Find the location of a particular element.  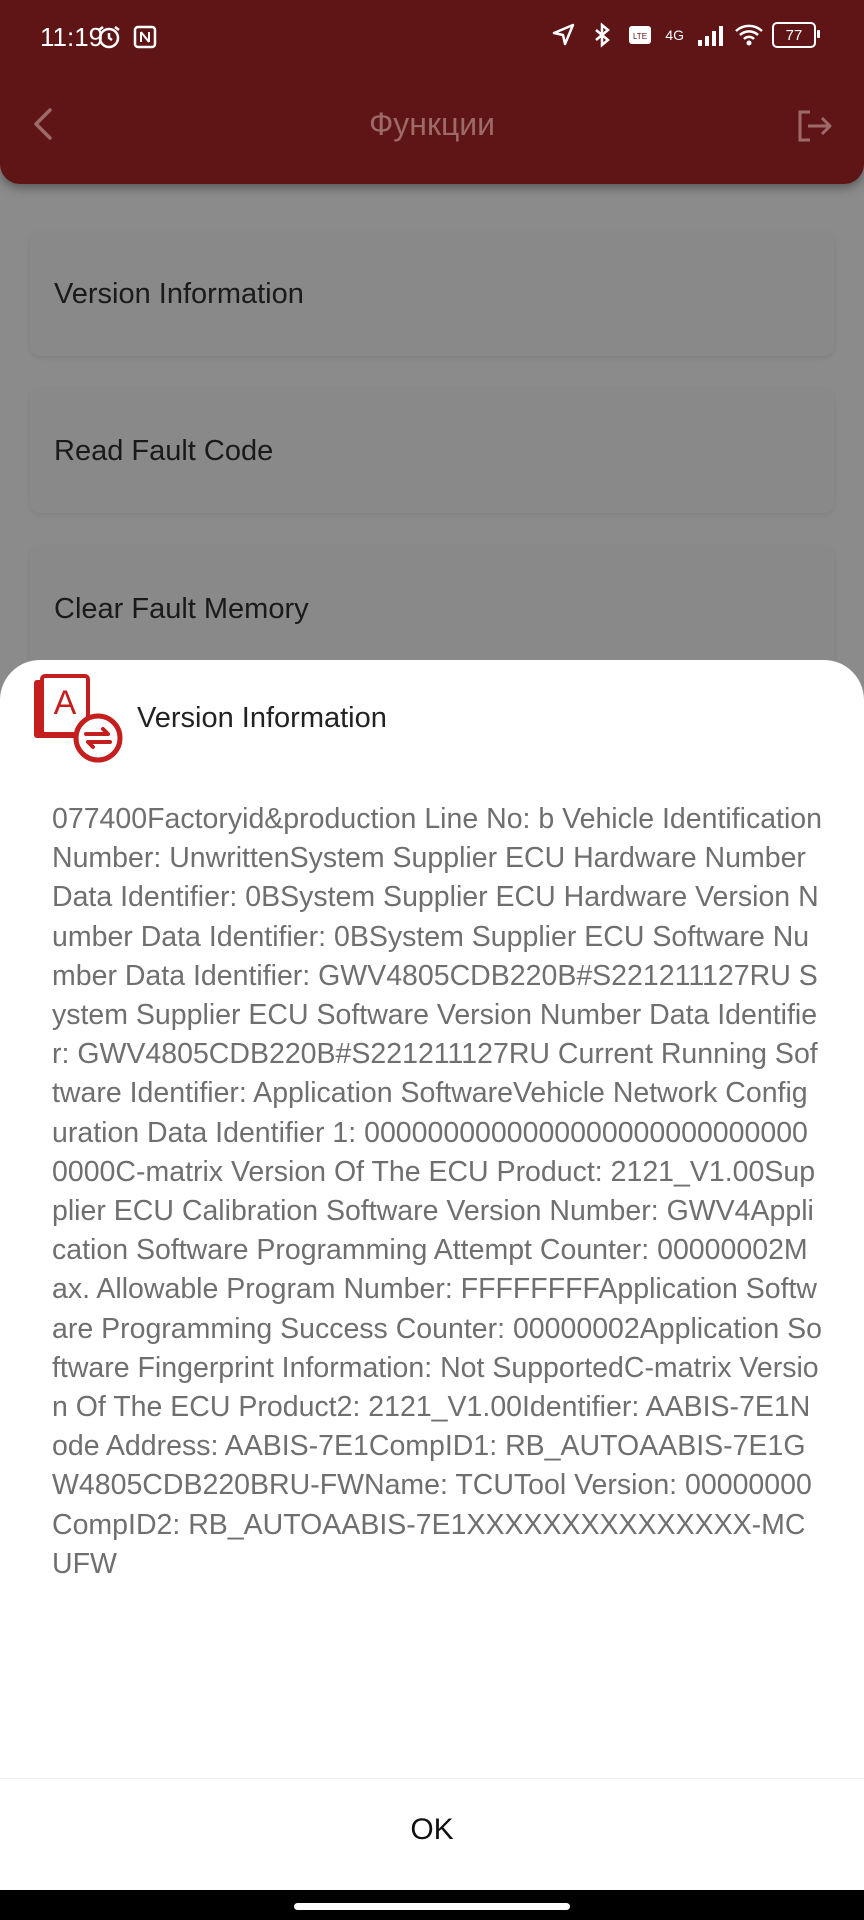

network-type: 4G is located at coordinates (674, 35).